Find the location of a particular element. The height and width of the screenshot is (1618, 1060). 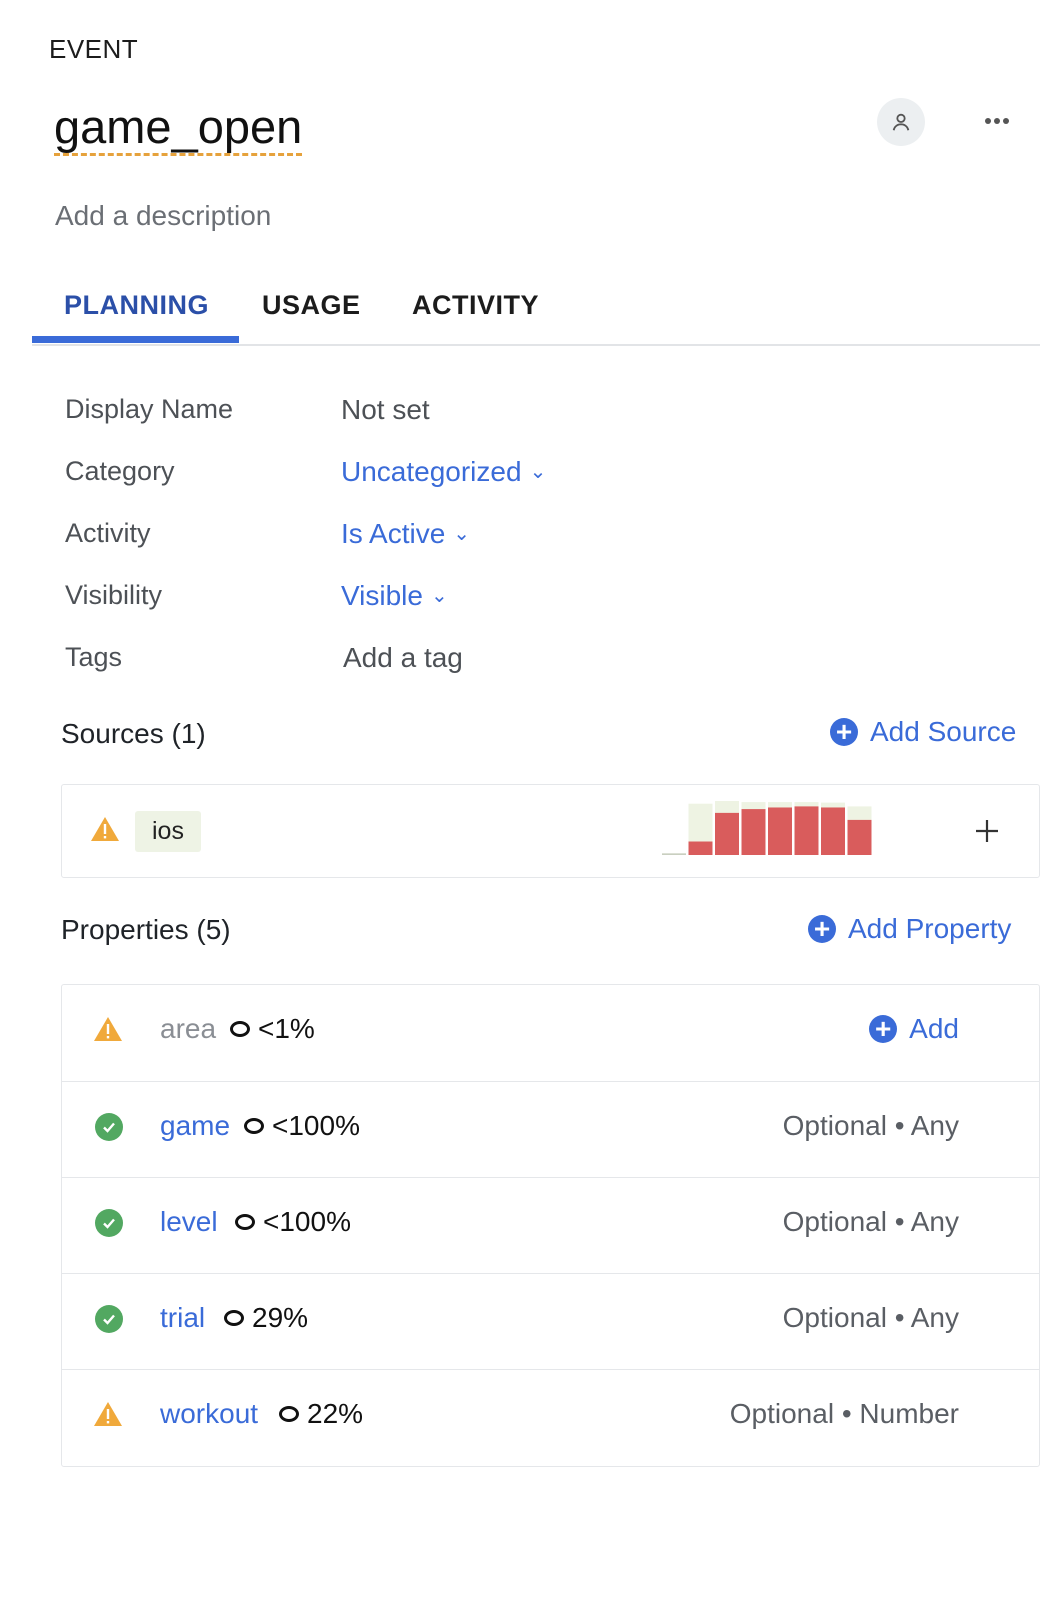

property-row-workout: workout 22% Optional • Number is located at coordinates (550, 1417).